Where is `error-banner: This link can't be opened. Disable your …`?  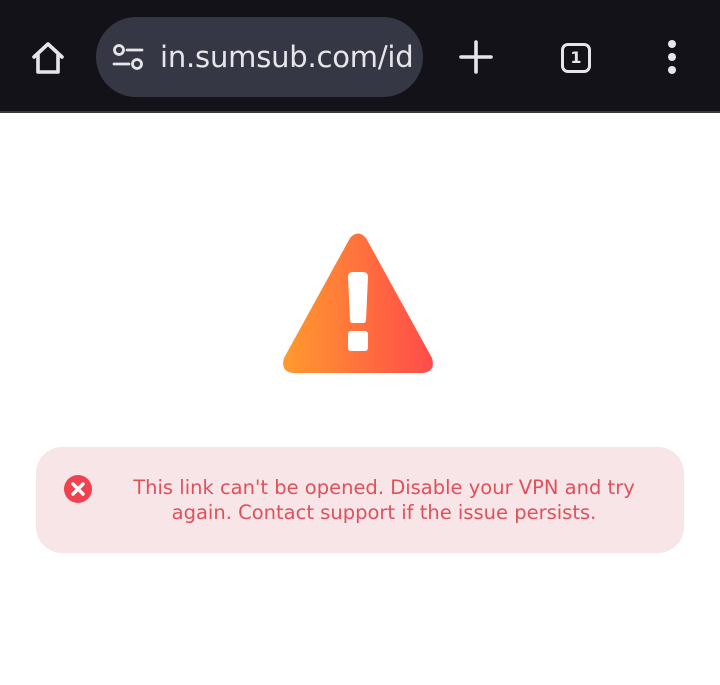
error-banner: This link can't be opened. Disable your … is located at coordinates (360, 500).